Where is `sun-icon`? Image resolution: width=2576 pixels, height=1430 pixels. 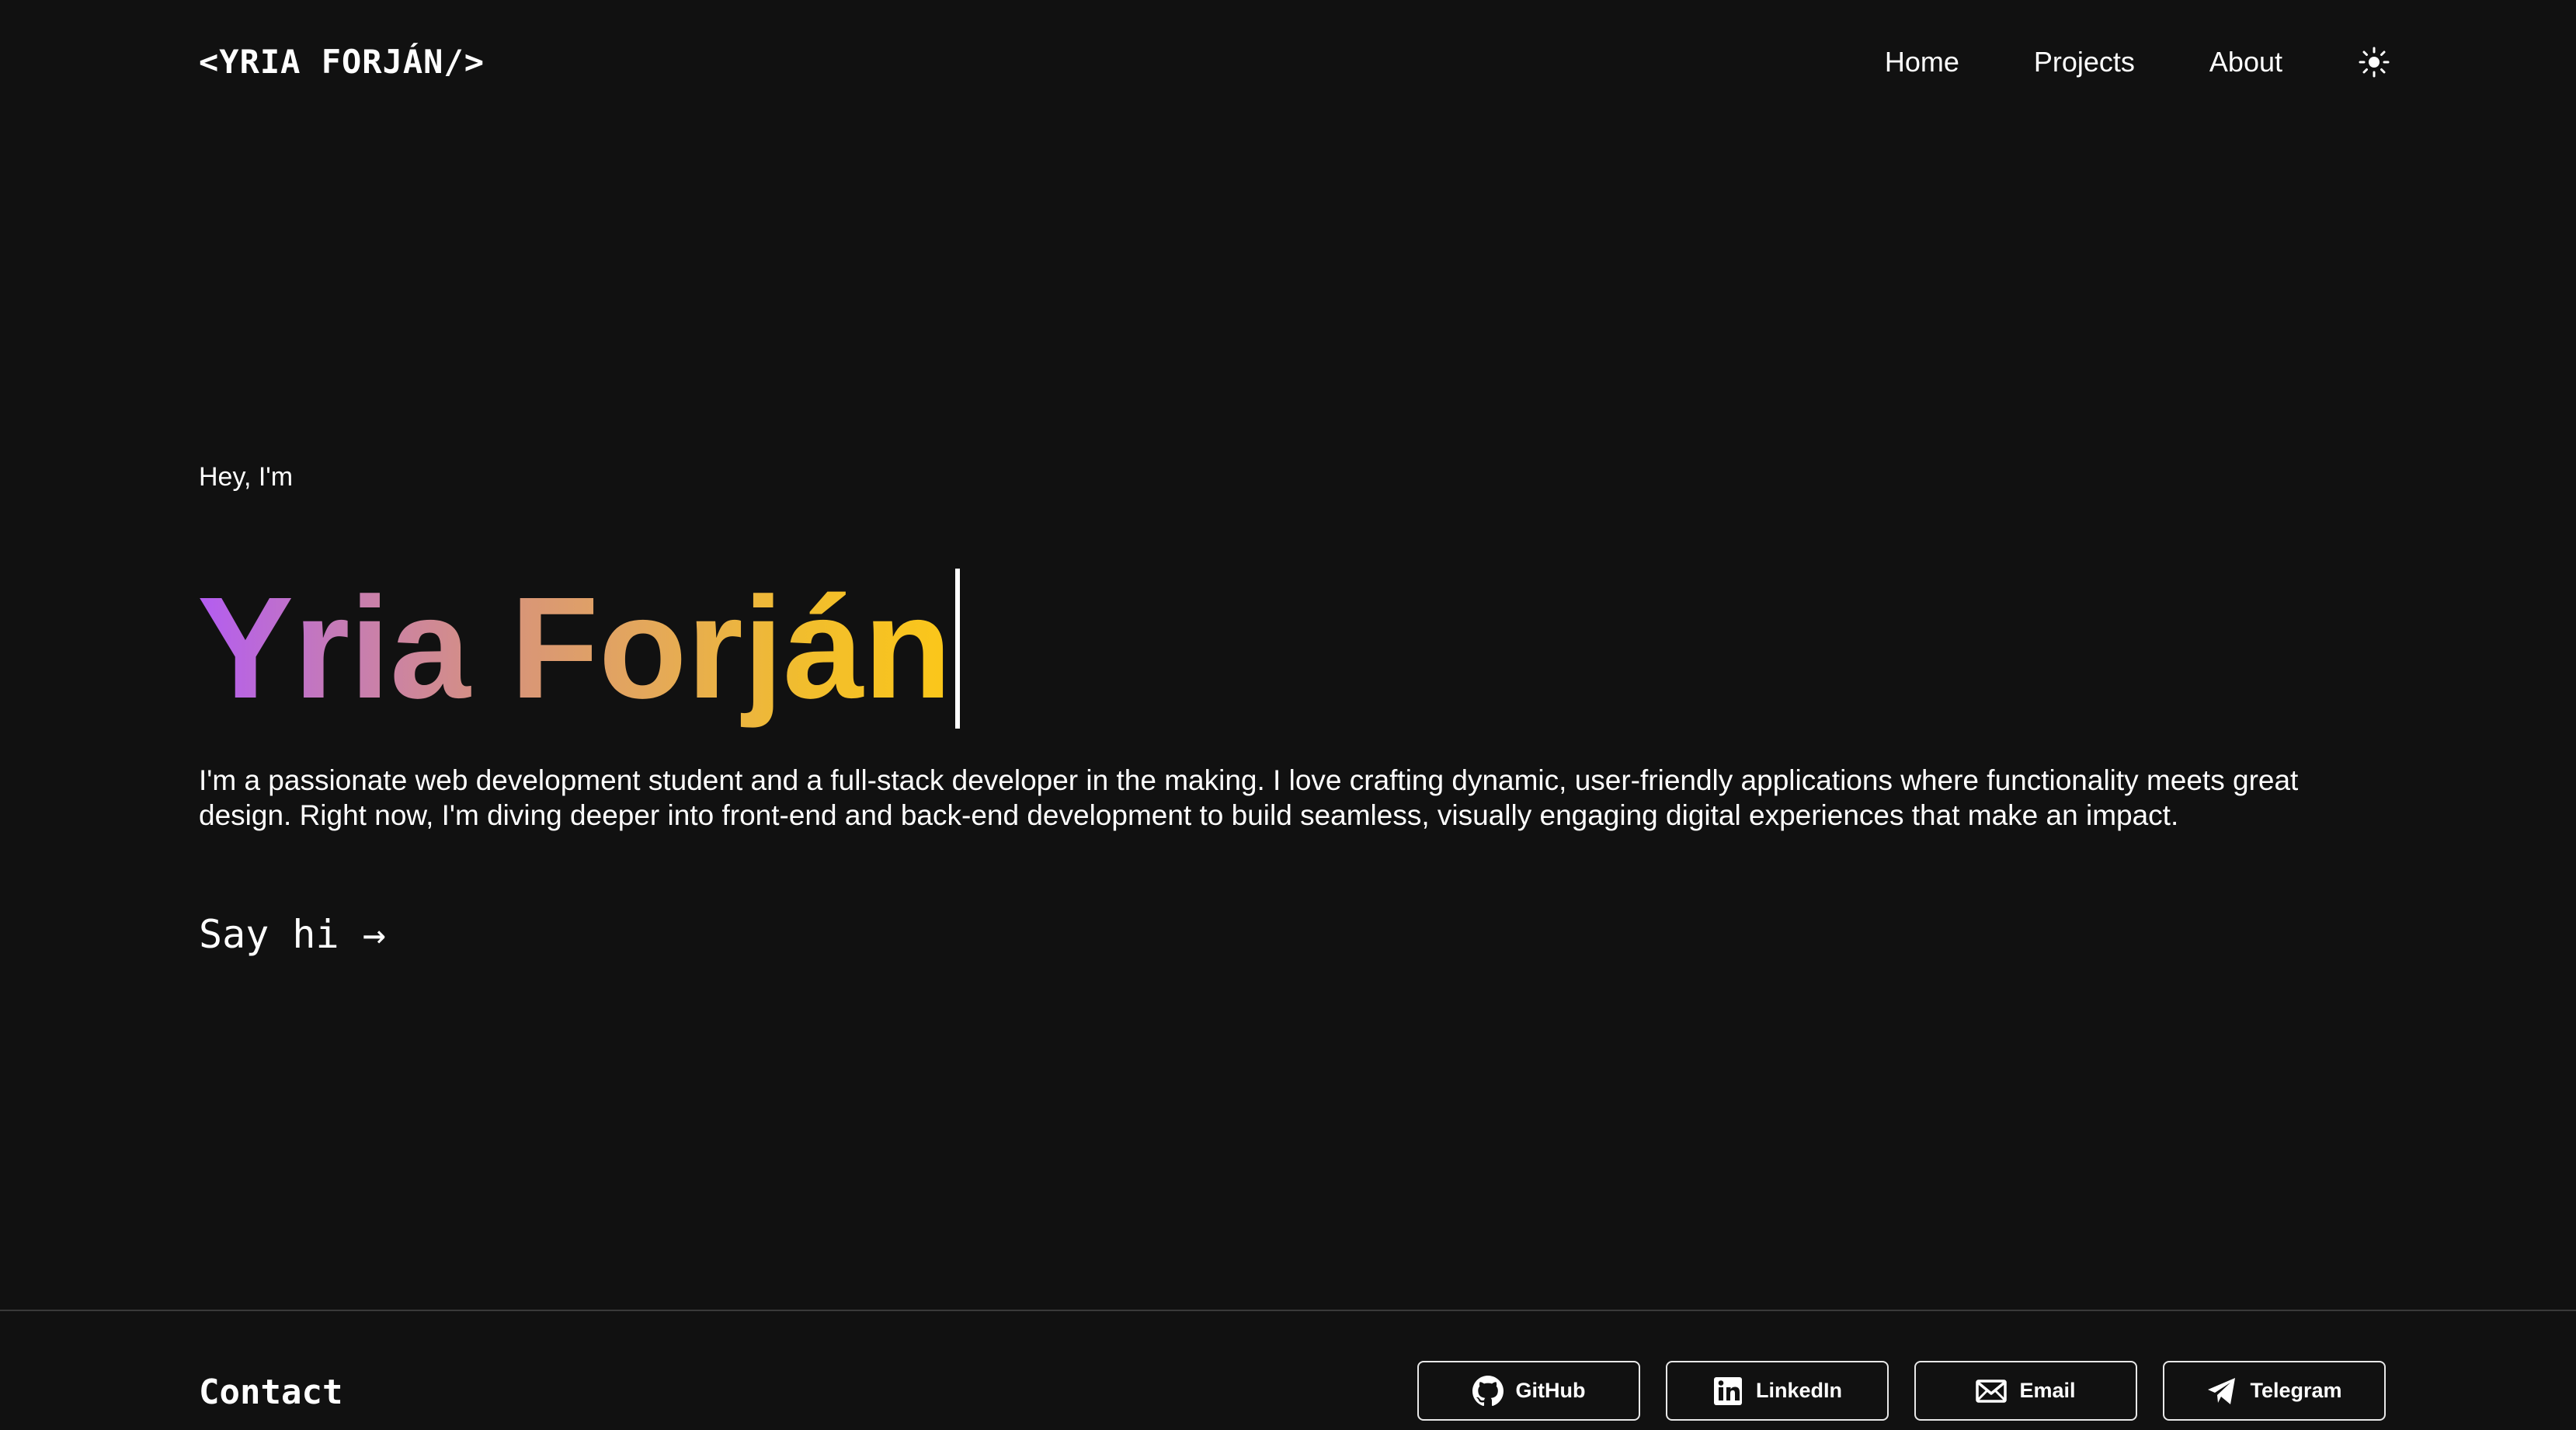 sun-icon is located at coordinates (2374, 62).